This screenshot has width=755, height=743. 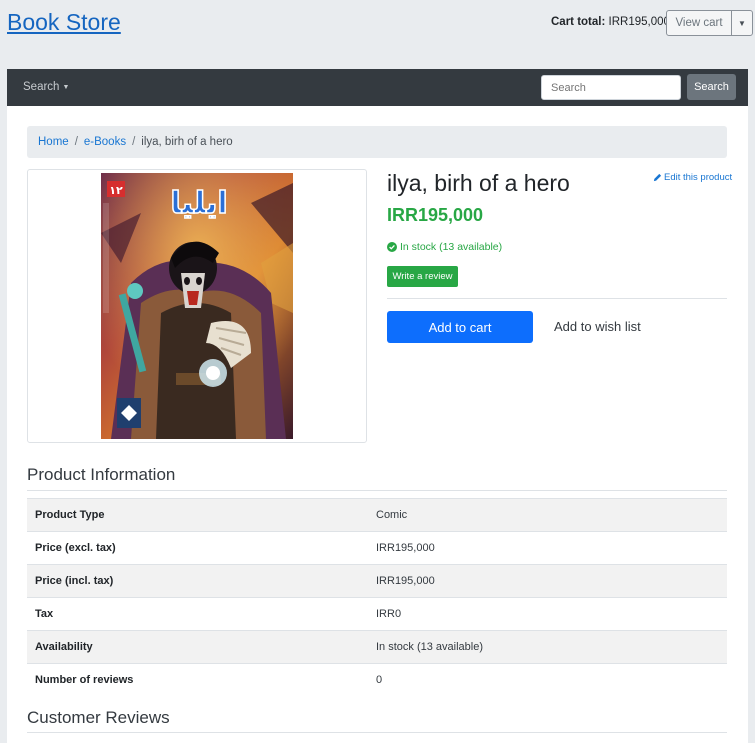 I want to click on view-cart-button: View cart, so click(x=699, y=23).